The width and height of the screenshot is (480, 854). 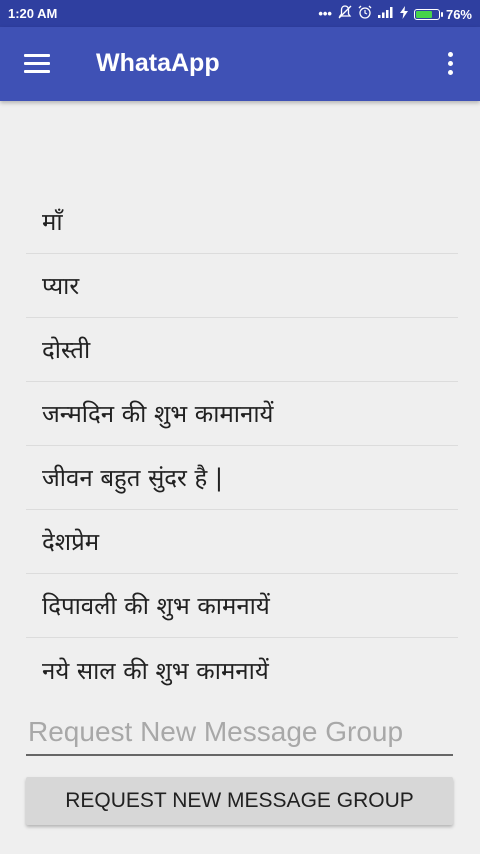 I want to click on request-group-button: REQUEST NEW MESSAGE GROUP, so click(x=239, y=801).